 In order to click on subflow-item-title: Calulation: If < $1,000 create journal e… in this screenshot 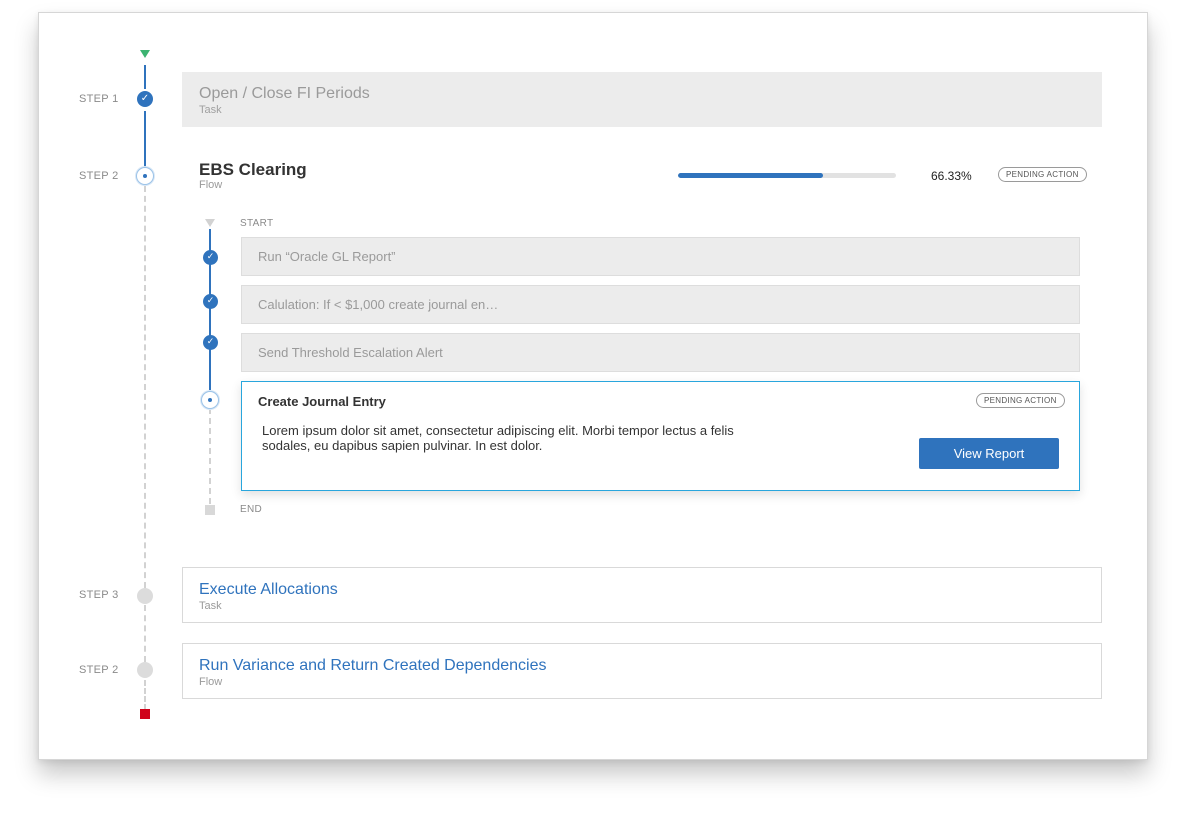, I will do `click(378, 304)`.